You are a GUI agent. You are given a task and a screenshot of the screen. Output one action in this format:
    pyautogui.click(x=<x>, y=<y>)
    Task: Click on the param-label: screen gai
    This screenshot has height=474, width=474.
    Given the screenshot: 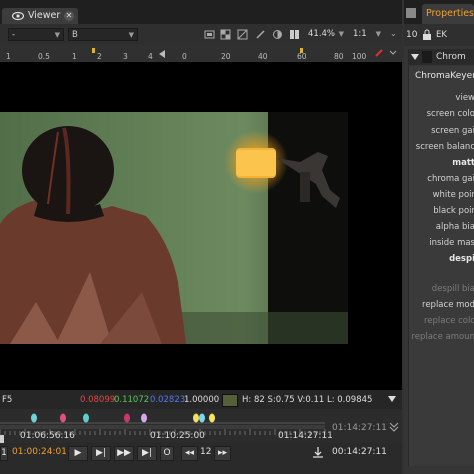 What is the action you would take?
    pyautogui.click(x=452, y=131)
    